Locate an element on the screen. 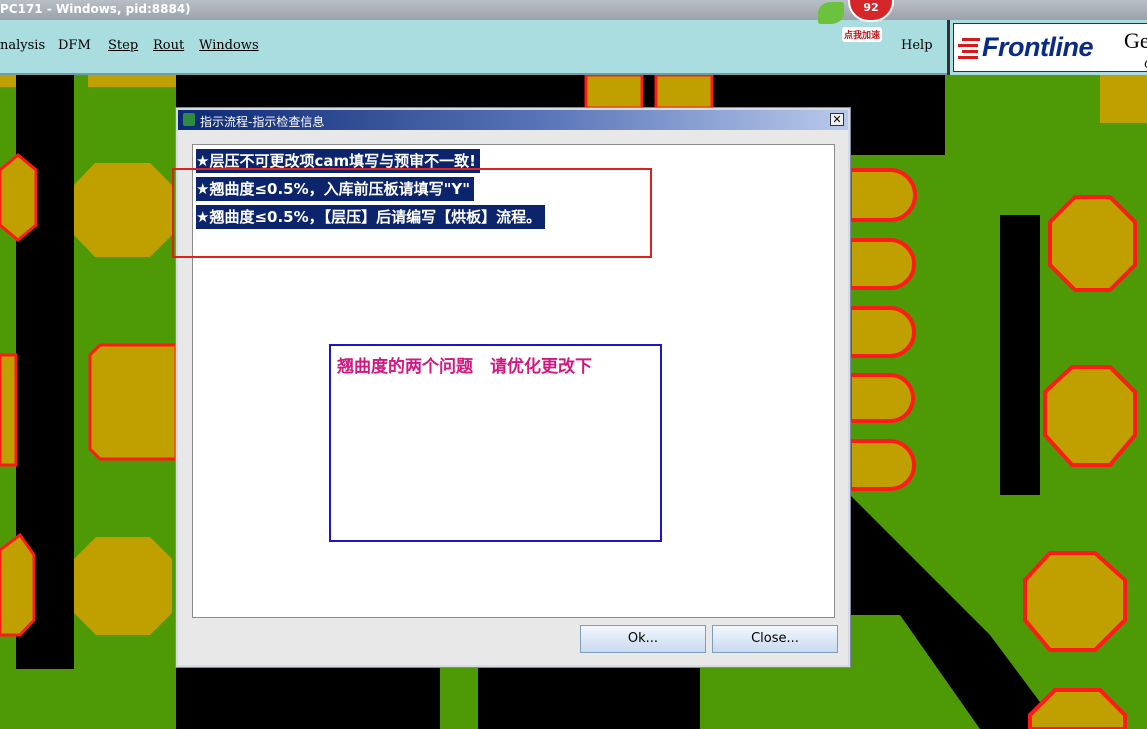 The width and height of the screenshot is (1147, 729). menu-dfm: DFM is located at coordinates (74, 45).